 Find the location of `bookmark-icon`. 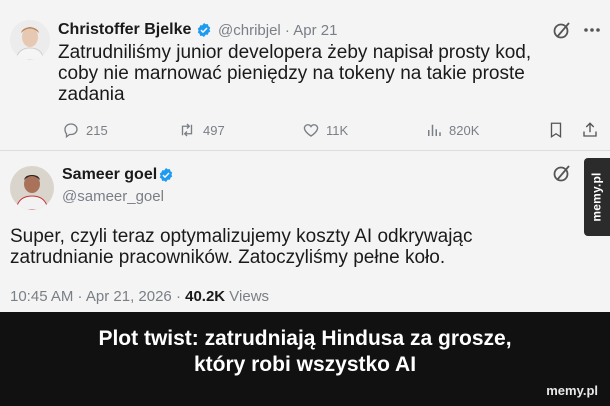

bookmark-icon is located at coordinates (556, 130).